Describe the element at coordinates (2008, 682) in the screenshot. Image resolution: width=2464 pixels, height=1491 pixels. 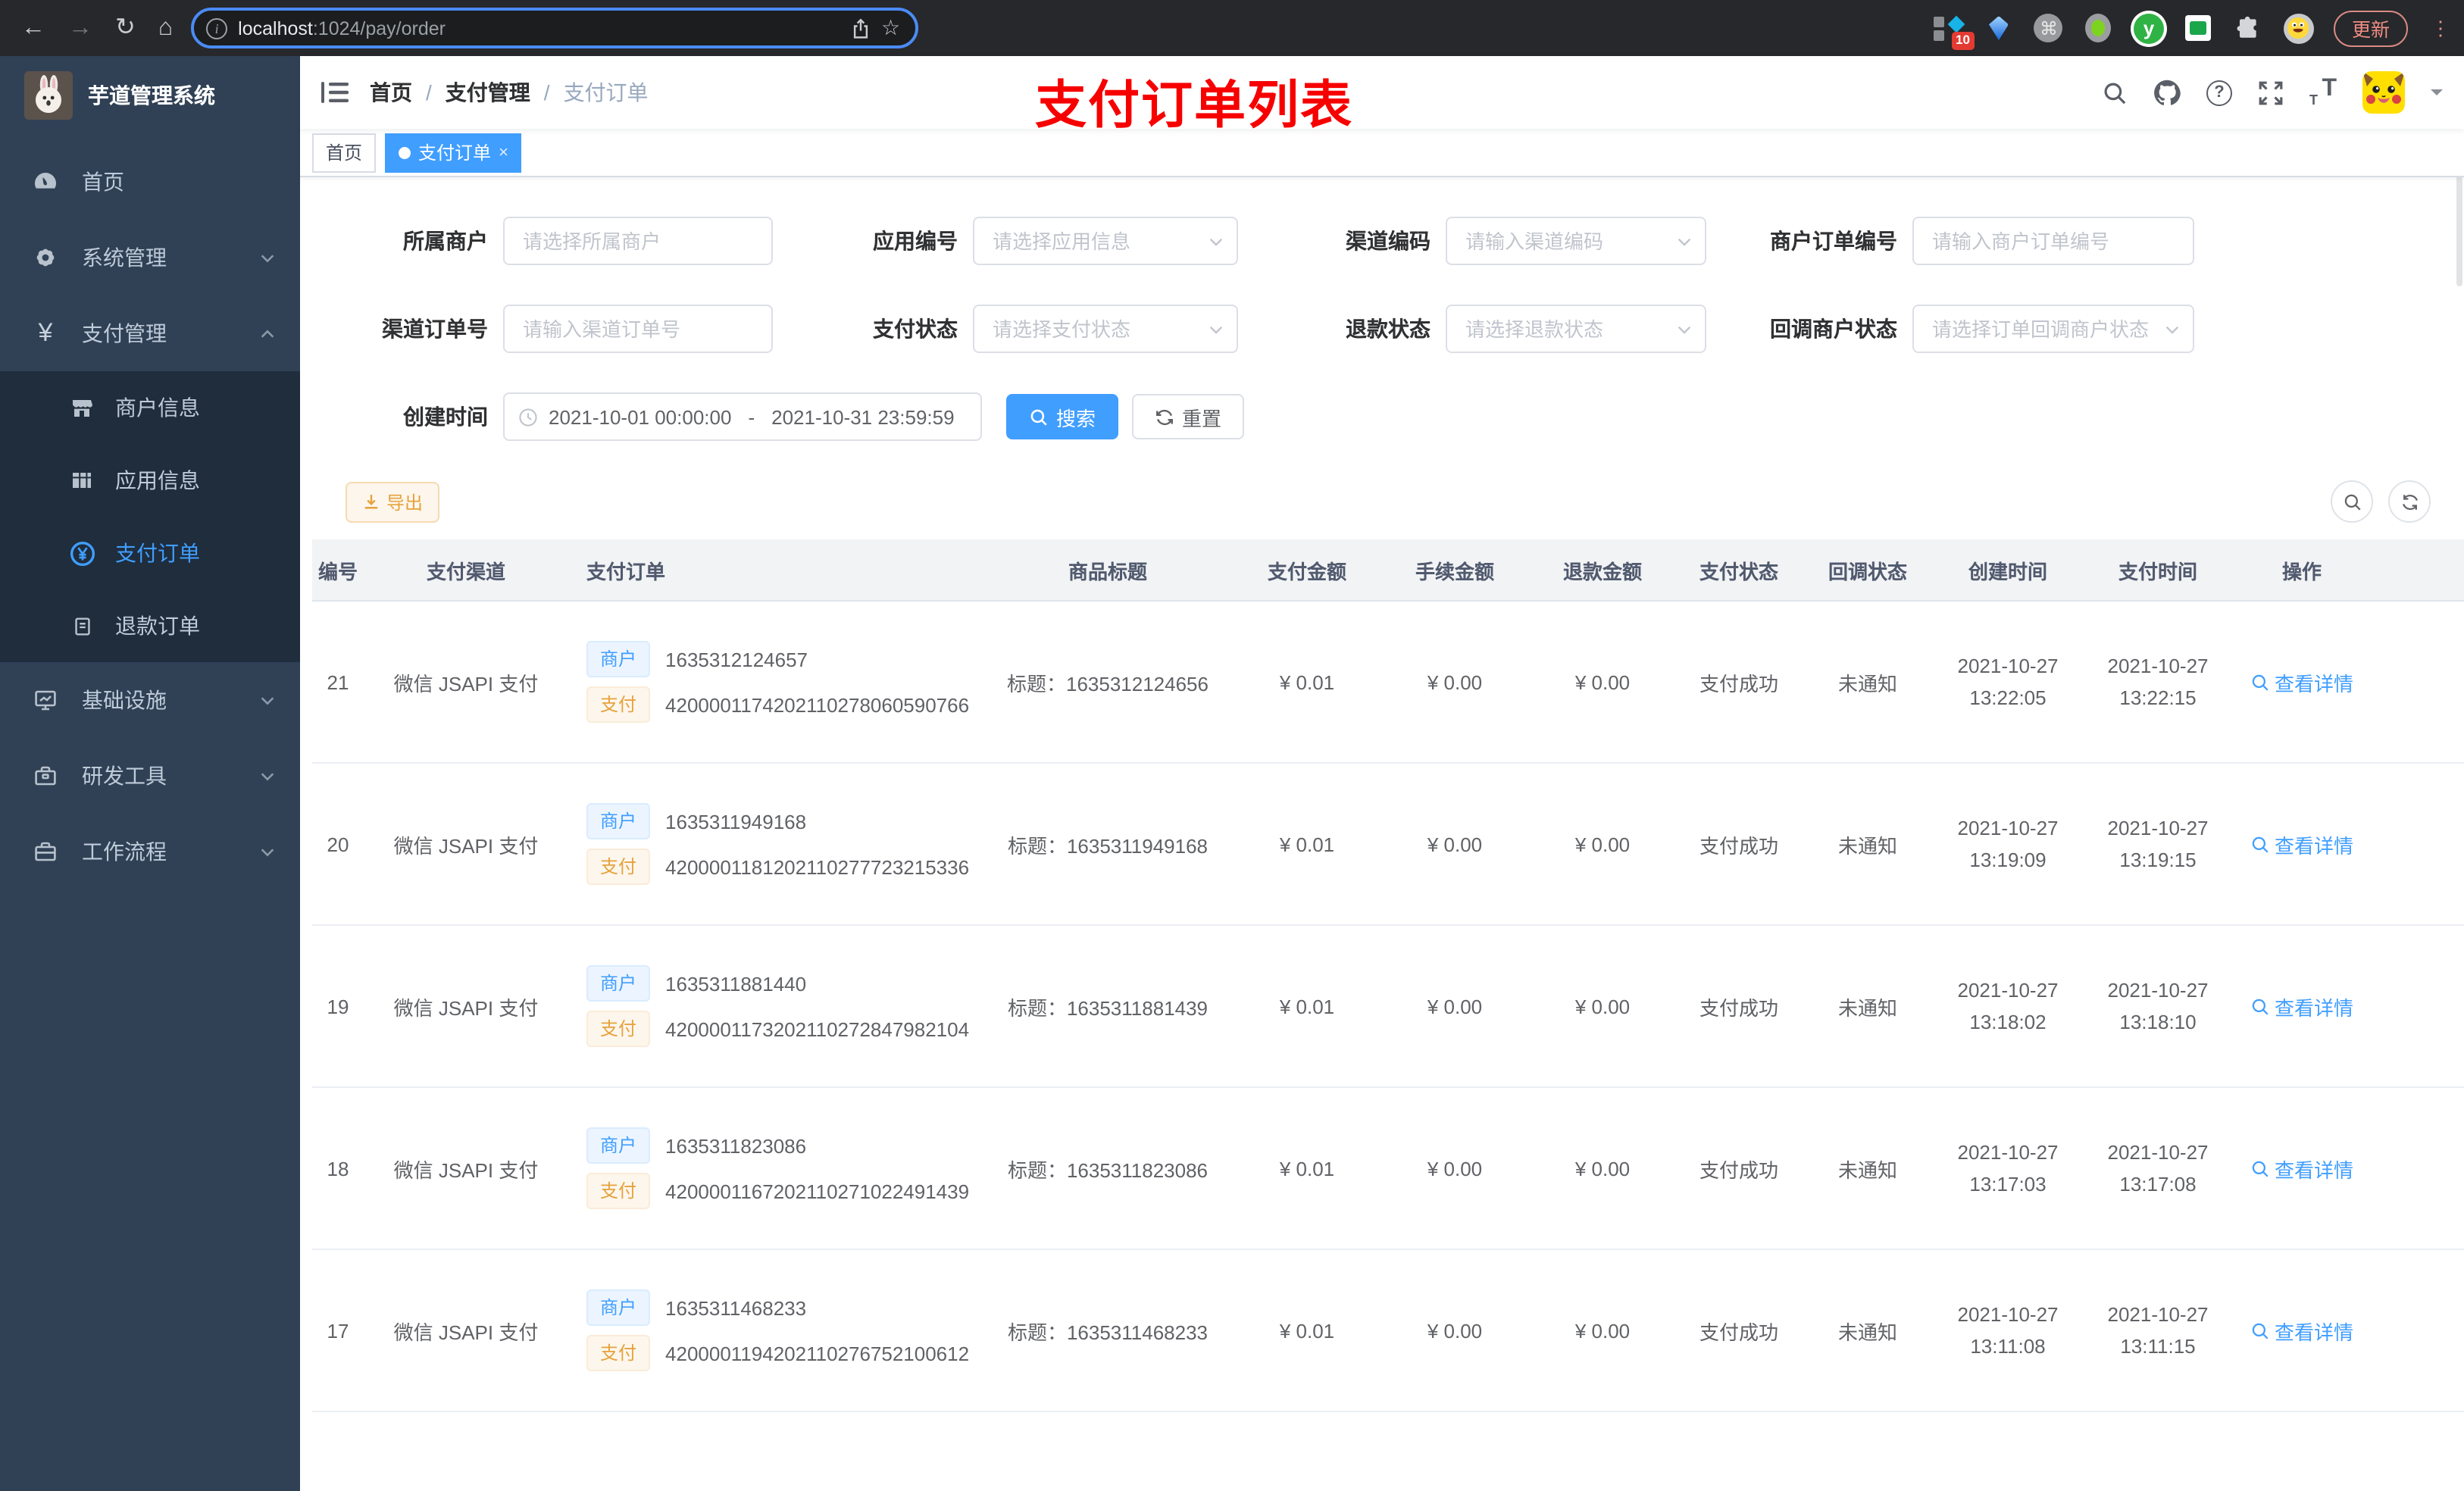
I see `cell-create-time: 2021-10-27 13:22:05` at that location.